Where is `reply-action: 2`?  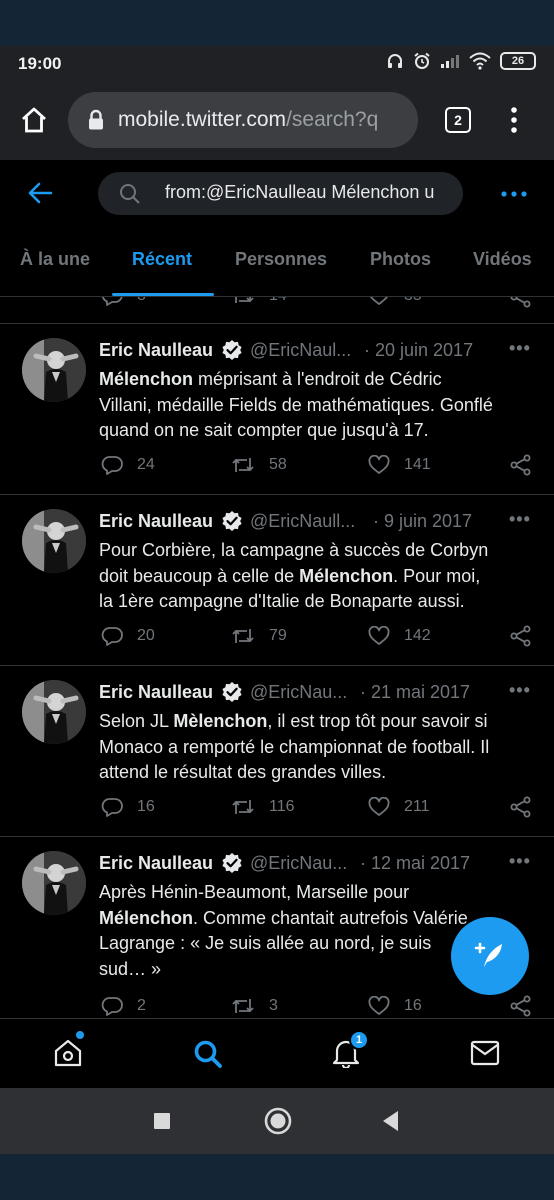 reply-action: 2 is located at coordinates (123, 1006).